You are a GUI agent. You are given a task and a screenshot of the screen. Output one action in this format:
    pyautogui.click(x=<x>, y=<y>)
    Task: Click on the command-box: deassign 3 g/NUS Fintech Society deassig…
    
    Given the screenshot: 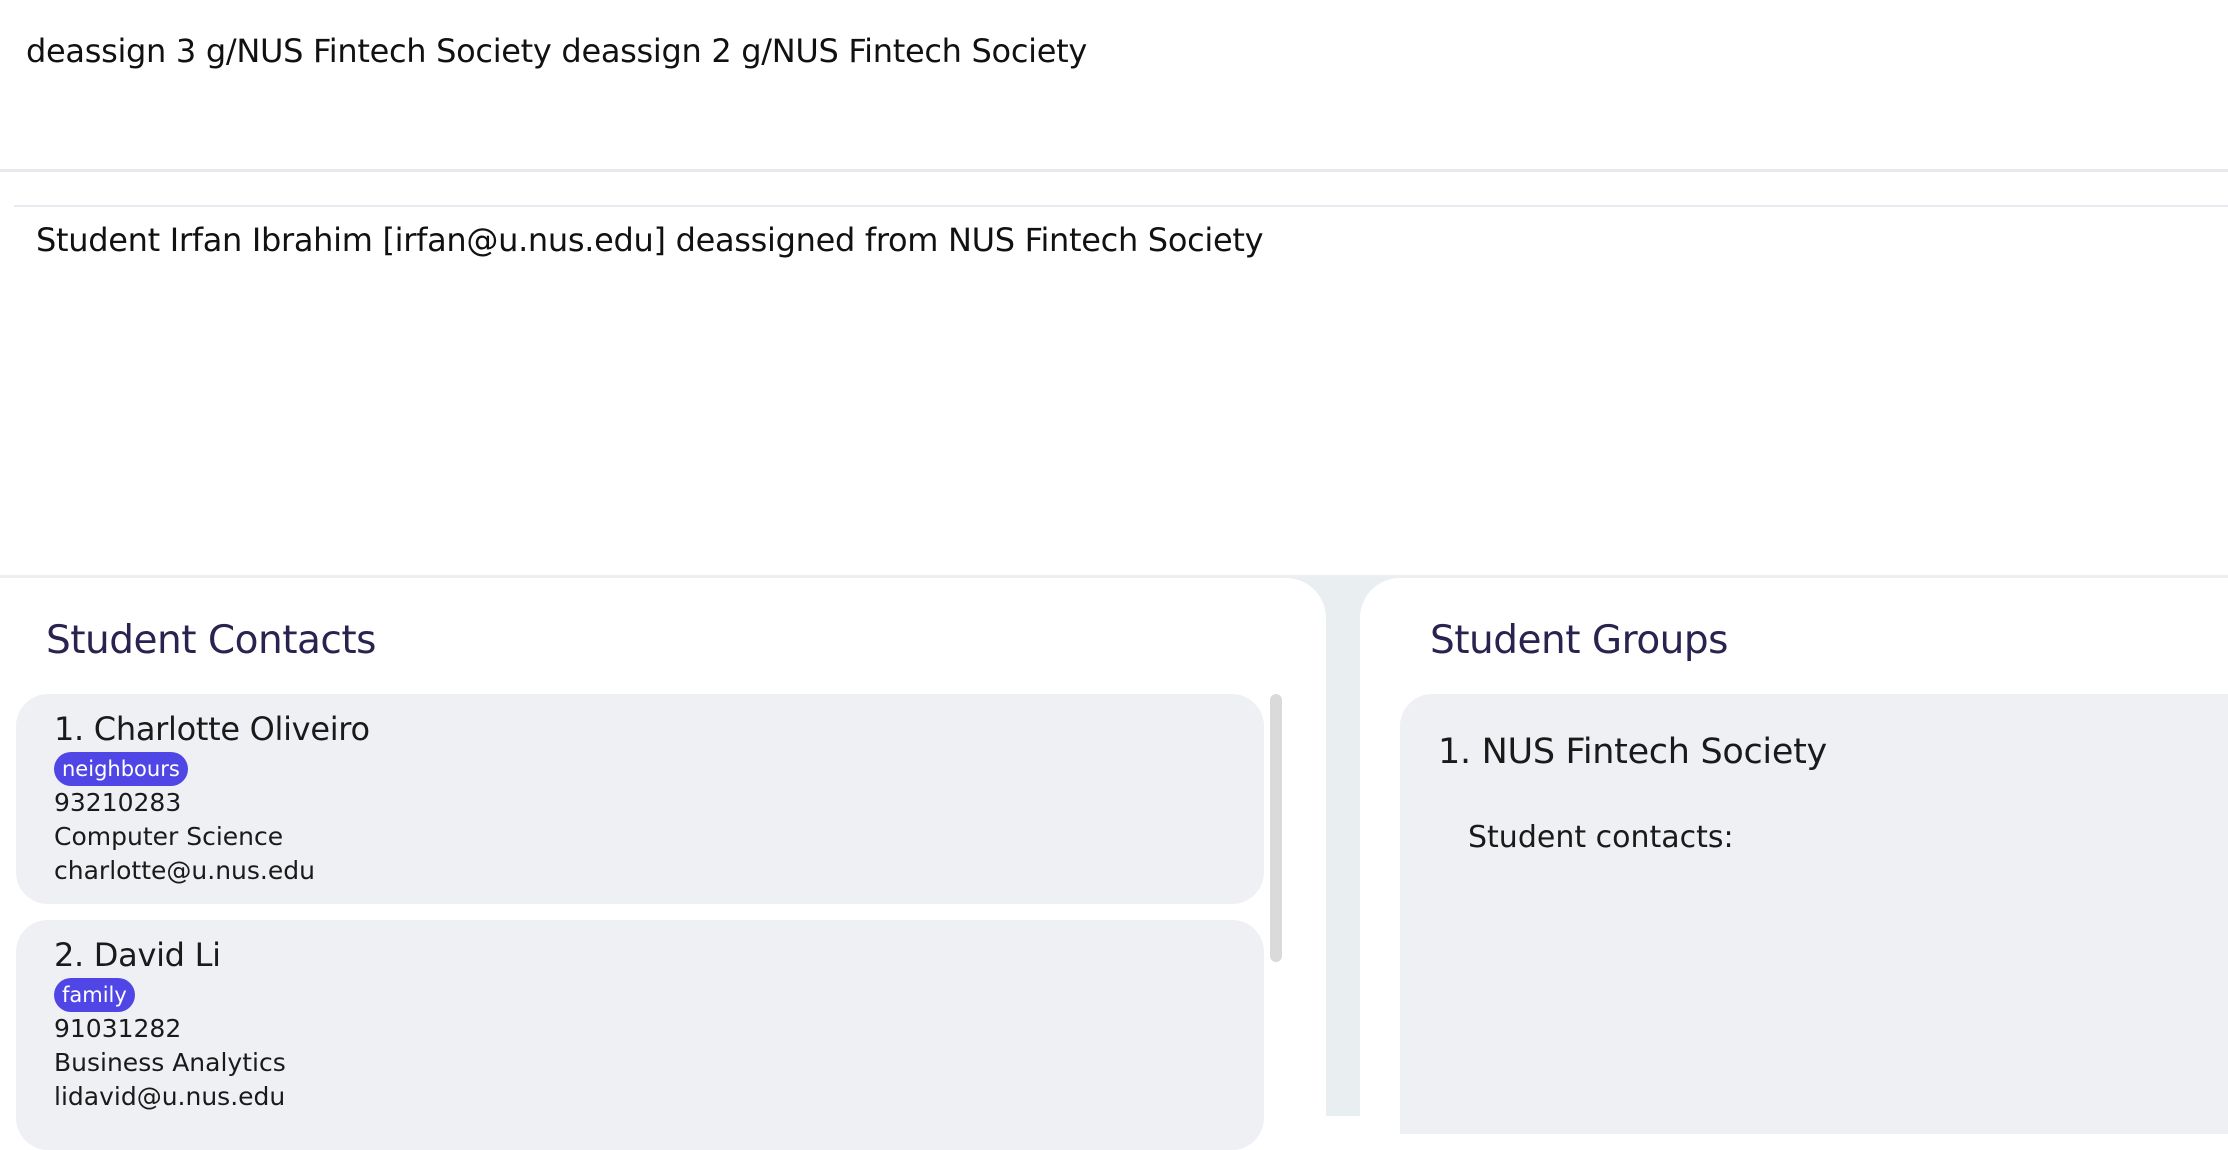 What is the action you would take?
    pyautogui.click(x=1114, y=86)
    